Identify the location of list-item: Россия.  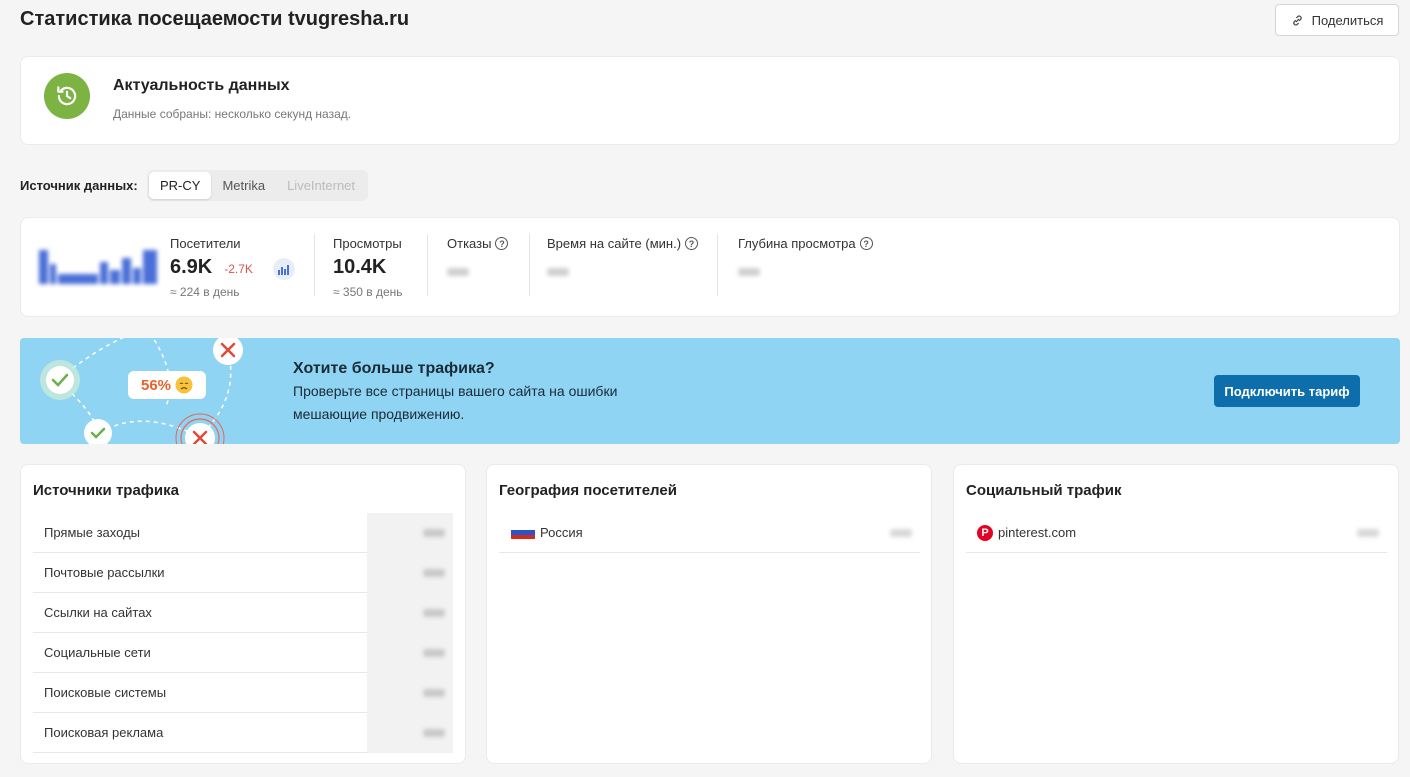
(709, 533).